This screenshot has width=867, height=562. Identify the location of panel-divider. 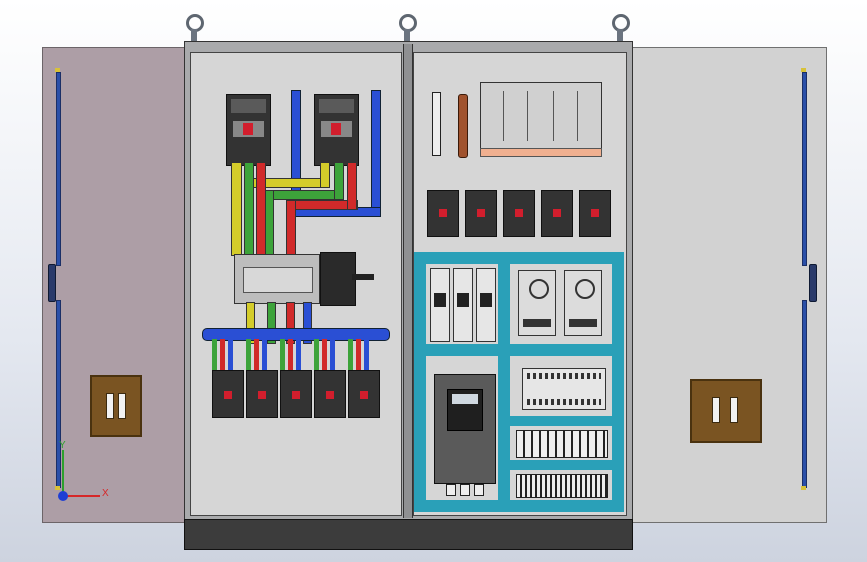
(408, 281).